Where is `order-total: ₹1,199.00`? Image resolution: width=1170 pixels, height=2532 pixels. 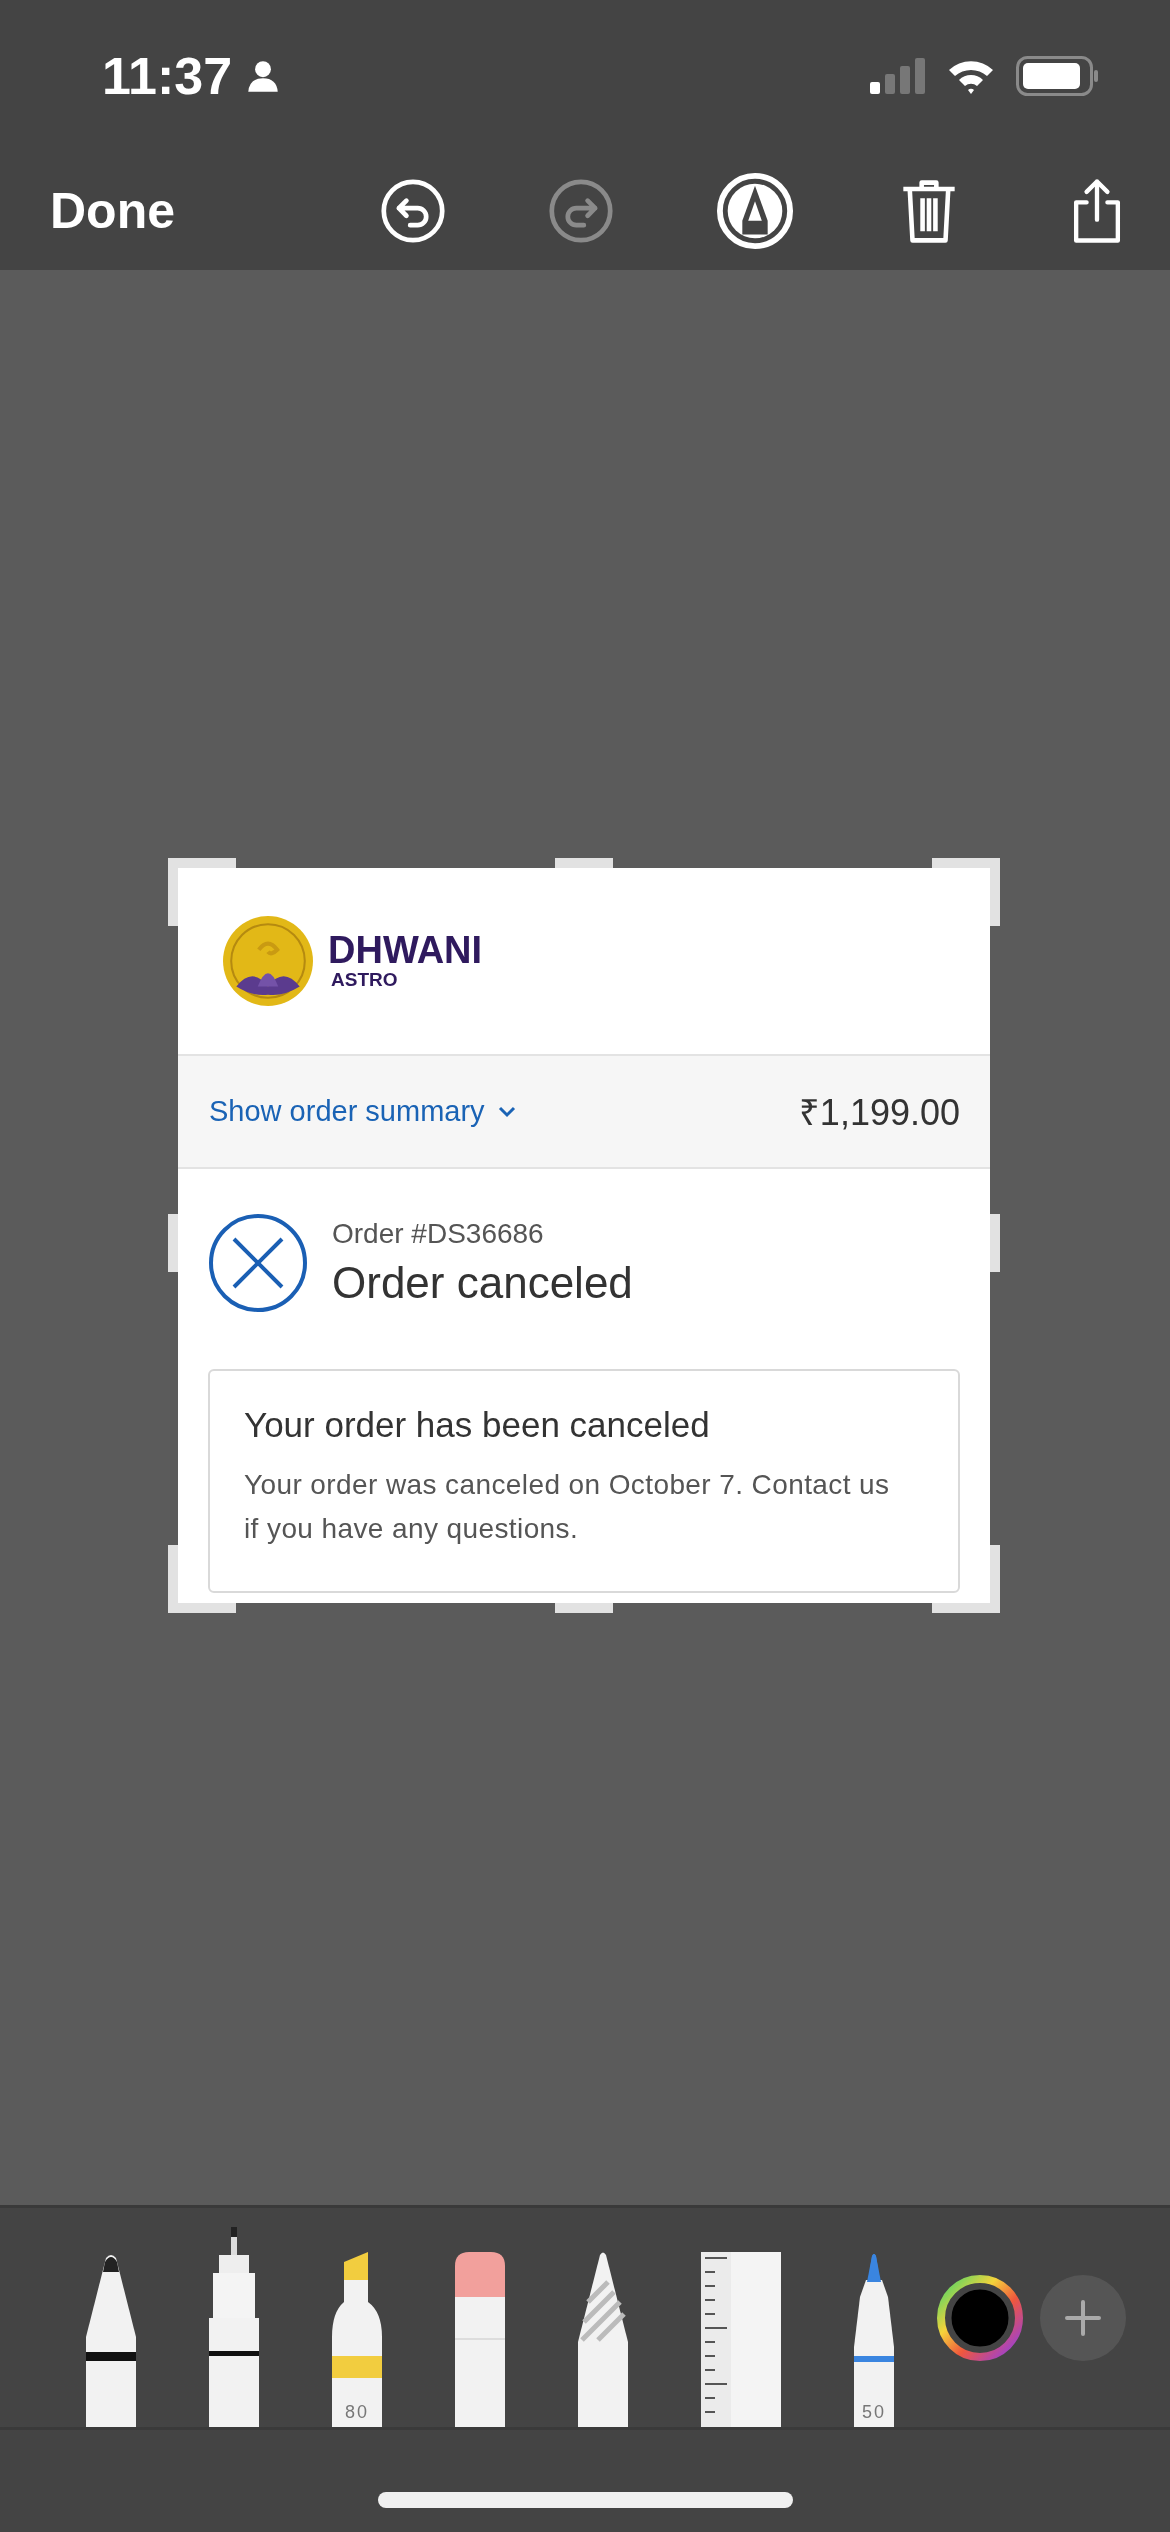 order-total: ₹1,199.00 is located at coordinates (879, 1113).